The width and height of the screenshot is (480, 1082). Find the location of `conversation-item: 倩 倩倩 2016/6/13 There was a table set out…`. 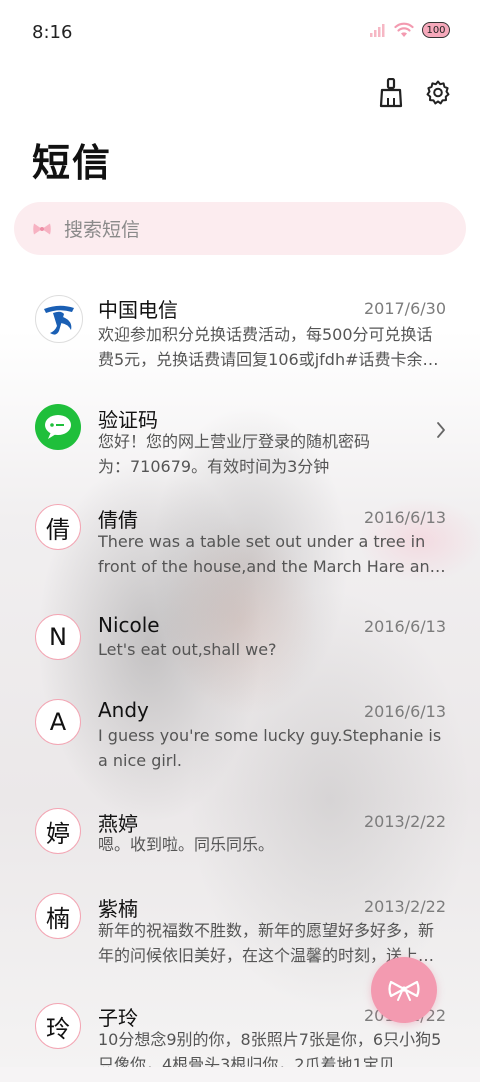

conversation-item: 倩 倩倩 2016/6/13 There was a table set out… is located at coordinates (240, 552).